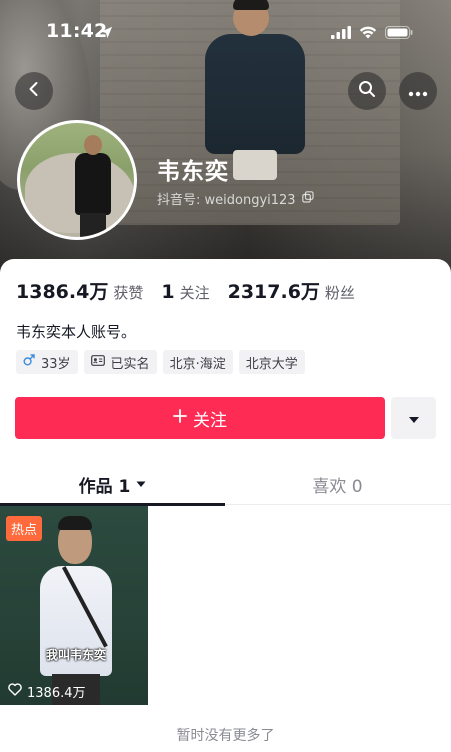 Image resolution: width=451 pixels, height=752 pixels. I want to click on profile-tags: 33岁 已实名 北京·海淀 北京大学, so click(160, 362).